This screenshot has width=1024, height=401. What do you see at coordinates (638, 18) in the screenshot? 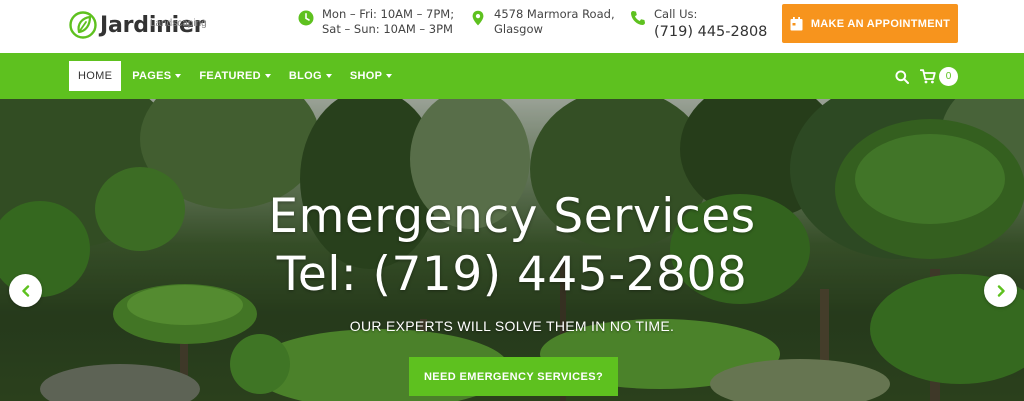
I see `phone-icon` at bounding box center [638, 18].